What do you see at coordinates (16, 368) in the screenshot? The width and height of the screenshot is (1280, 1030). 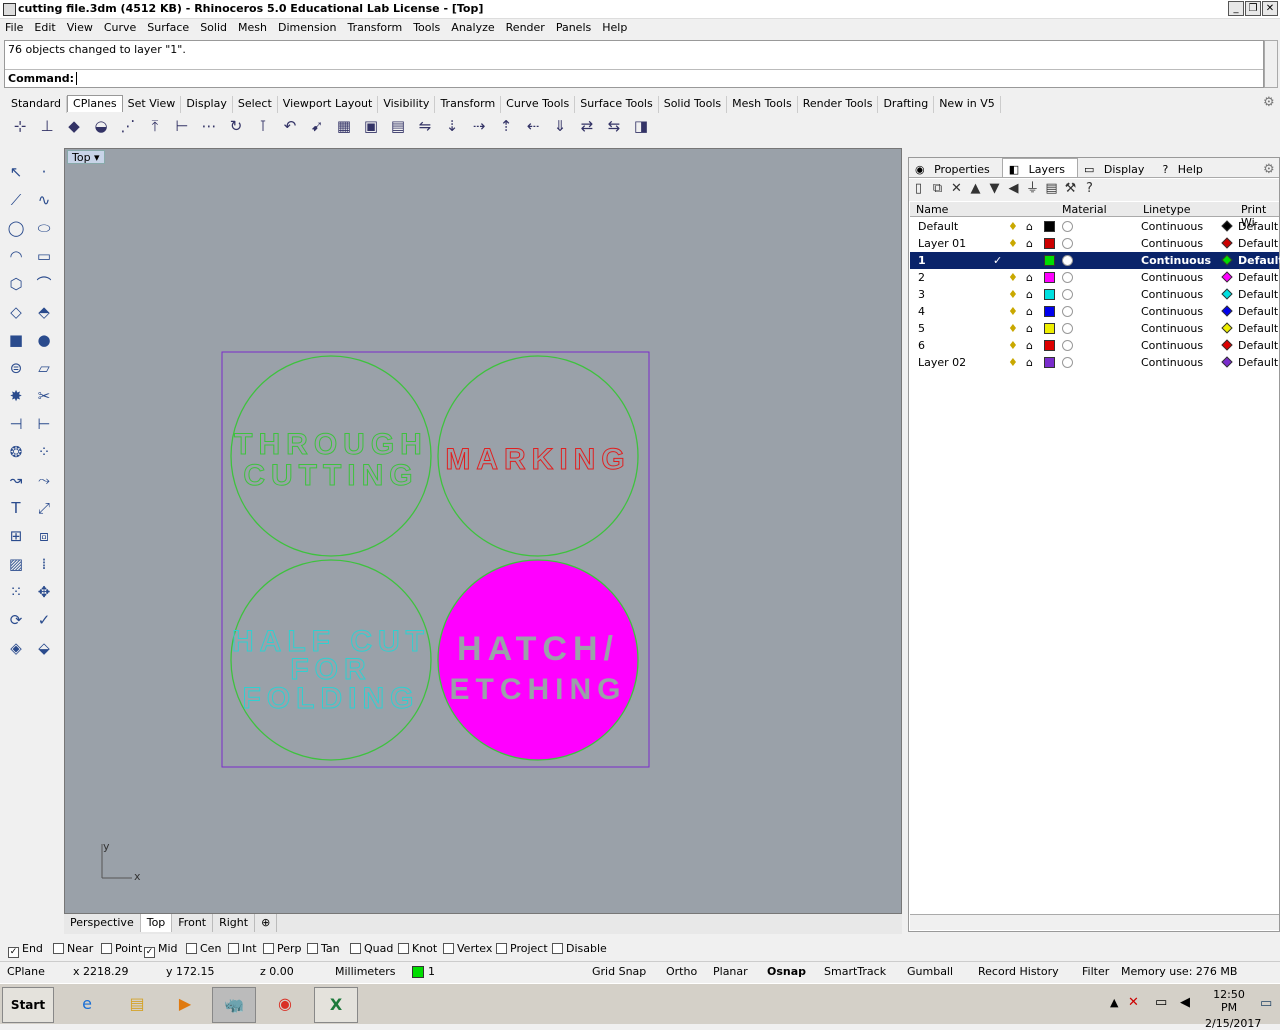 I see `cylinder-icon: ⊜` at bounding box center [16, 368].